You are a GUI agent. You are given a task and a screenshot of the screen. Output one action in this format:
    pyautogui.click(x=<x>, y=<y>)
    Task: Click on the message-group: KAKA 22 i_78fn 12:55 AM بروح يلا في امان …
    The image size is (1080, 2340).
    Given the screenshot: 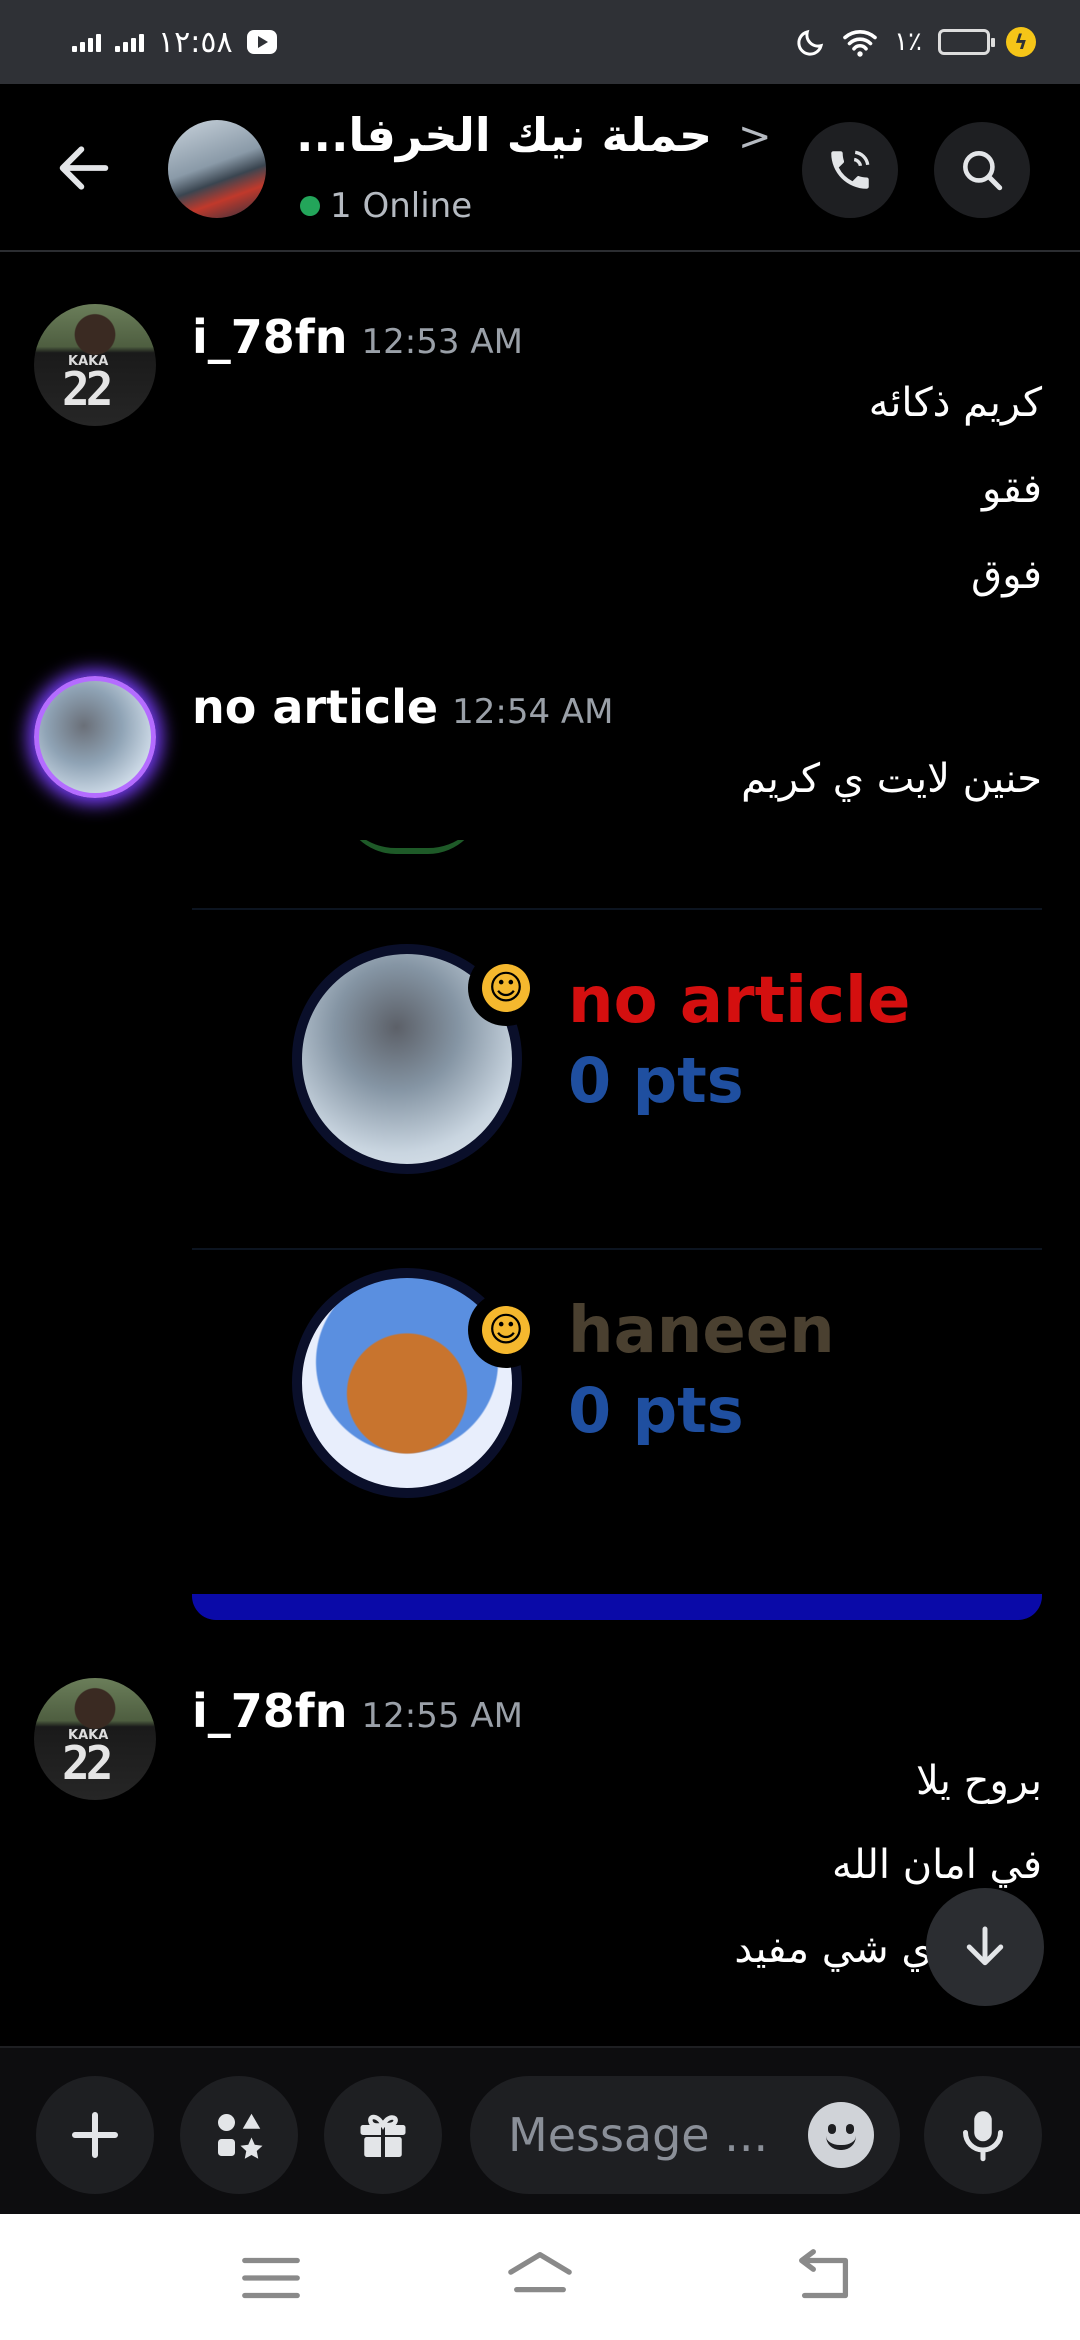 What is the action you would take?
    pyautogui.click(x=540, y=1841)
    